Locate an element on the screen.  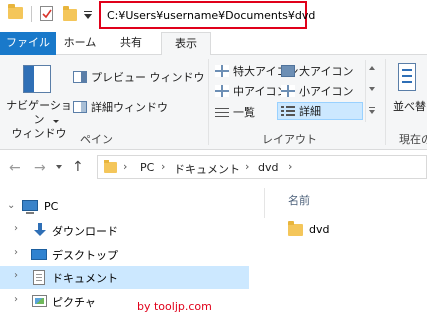
tree-item-label: ドキュメント is located at coordinates (85, 278).